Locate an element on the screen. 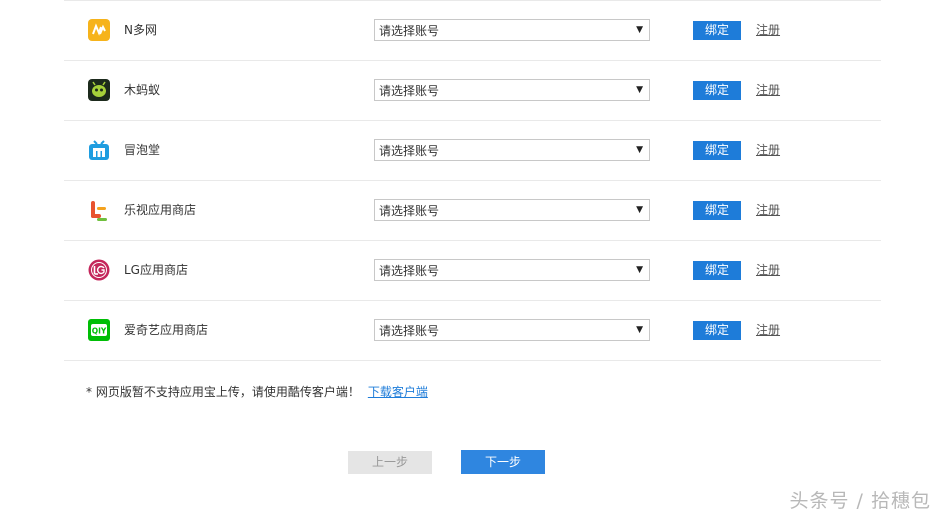 The width and height of the screenshot is (943, 517). svg-text: QIY is located at coordinates (99, 331).